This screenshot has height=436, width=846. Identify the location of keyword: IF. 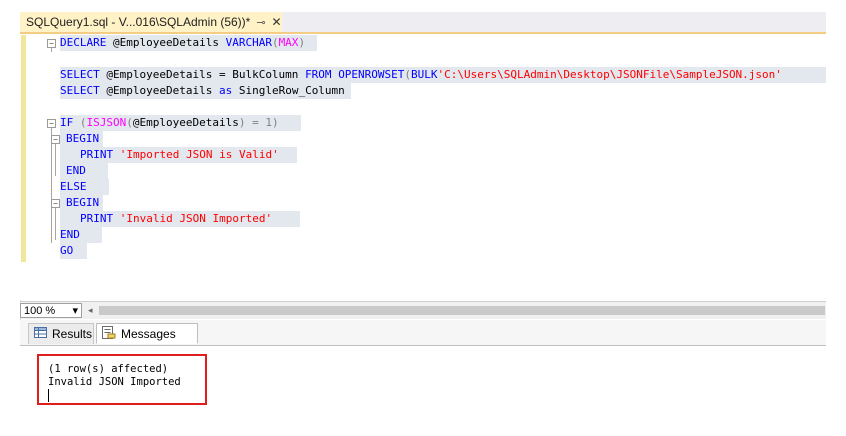
(67, 122).